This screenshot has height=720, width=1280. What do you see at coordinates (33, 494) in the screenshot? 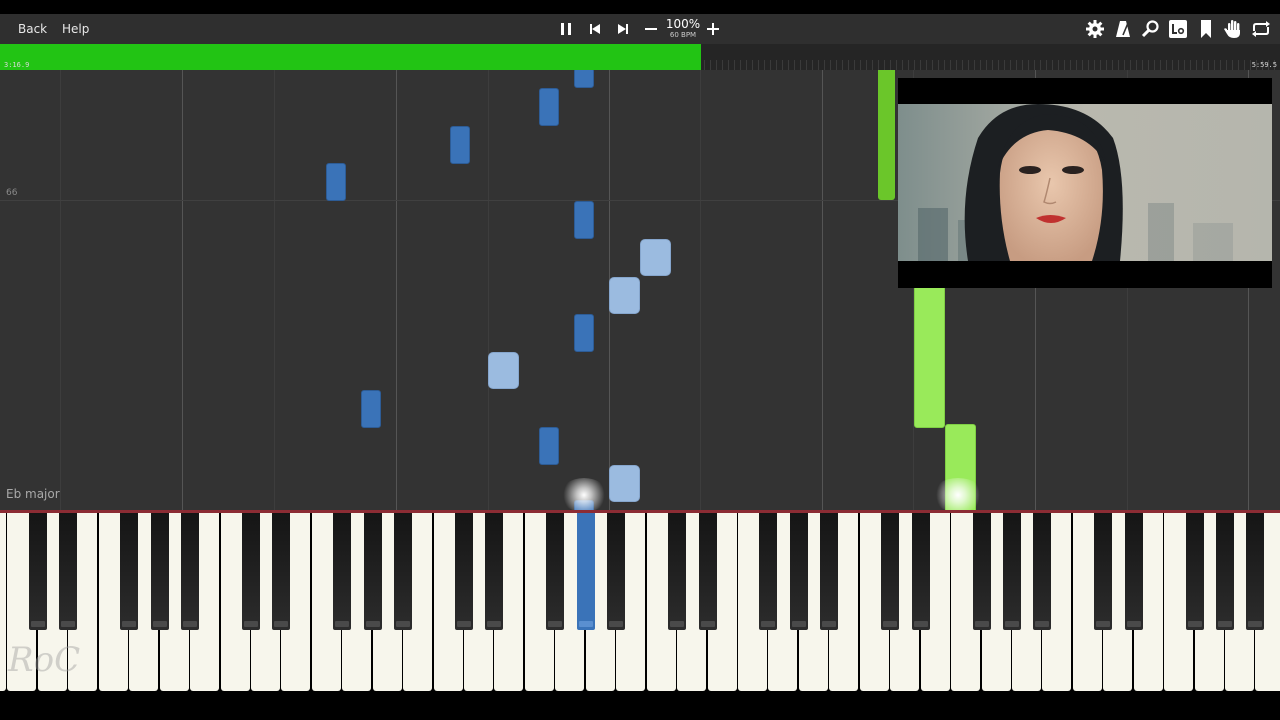
I see `key-signature: Eb major` at bounding box center [33, 494].